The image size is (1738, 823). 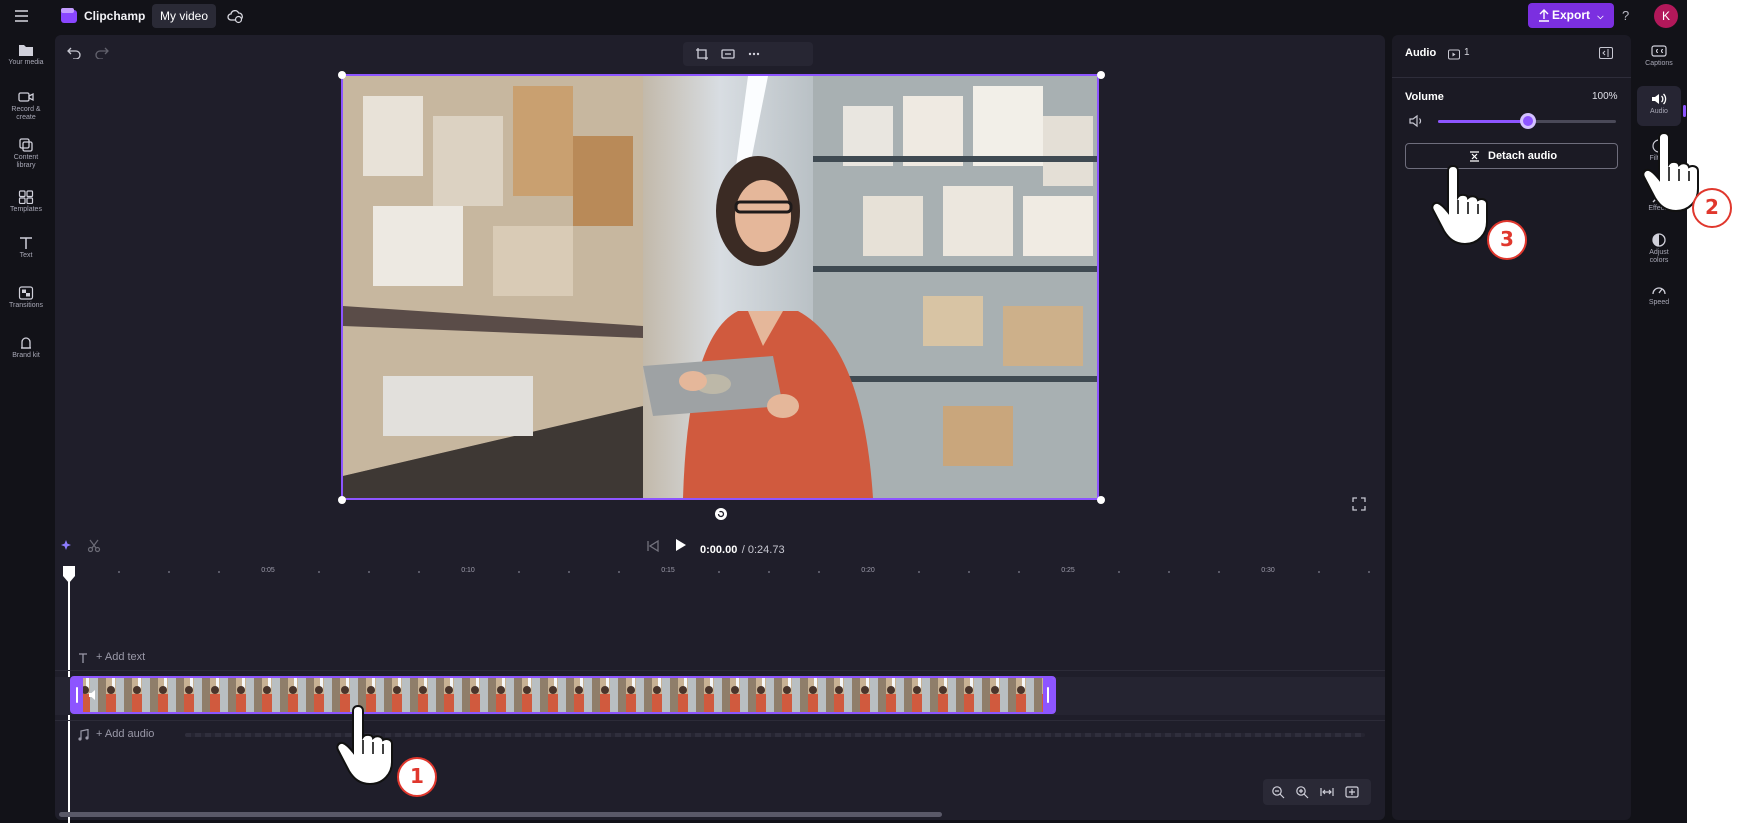 What do you see at coordinates (1483, 121) in the screenshot?
I see `volume-slider-fill` at bounding box center [1483, 121].